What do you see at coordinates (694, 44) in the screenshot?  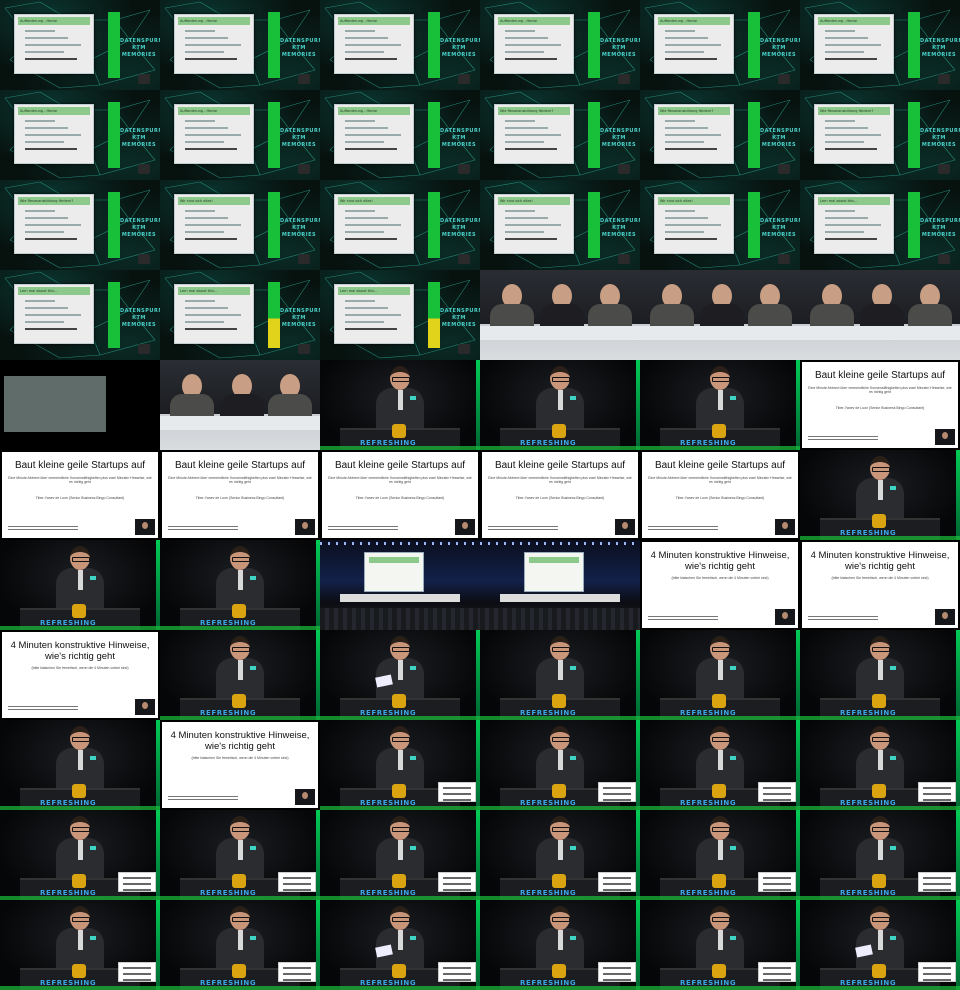 I see `slide-card: Aufforderung - Heute` at bounding box center [694, 44].